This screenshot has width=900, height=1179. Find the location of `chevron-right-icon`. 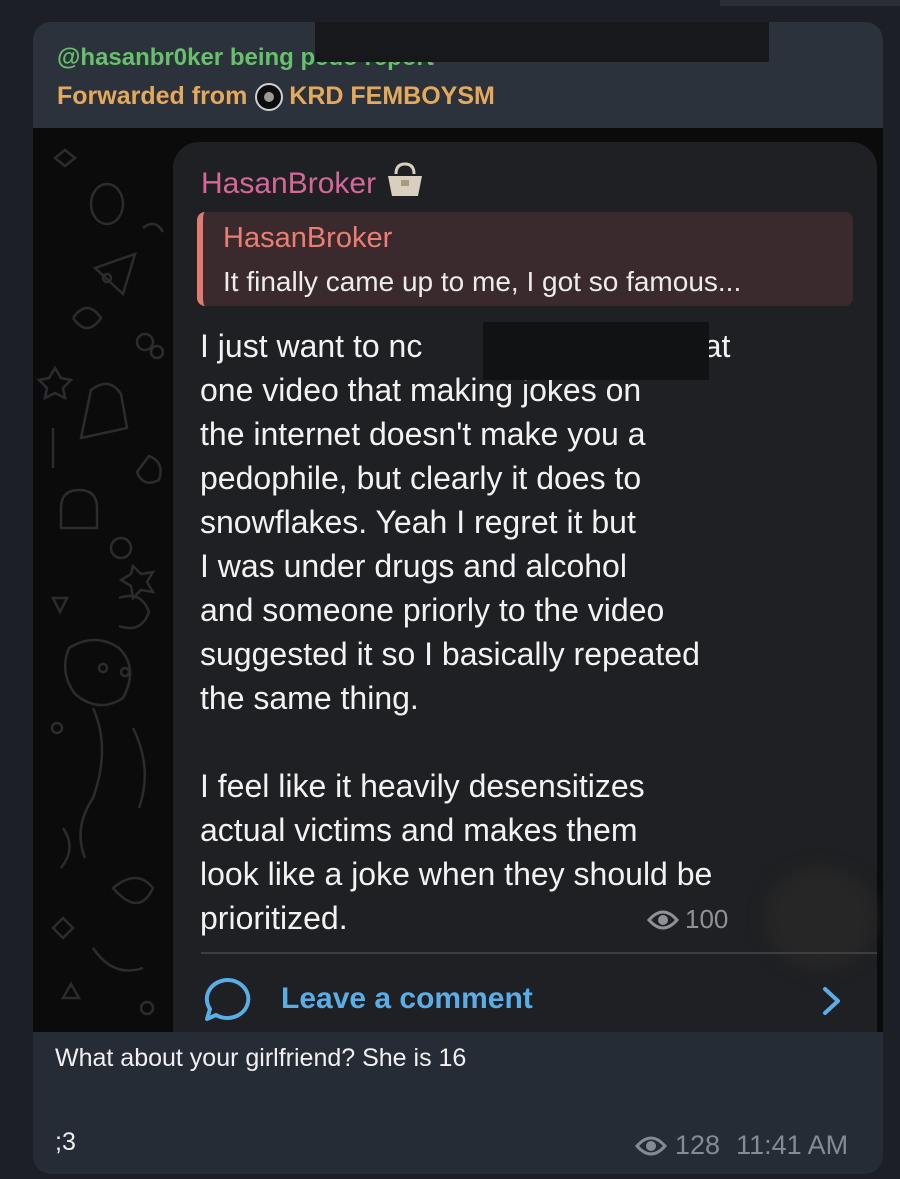

chevron-right-icon is located at coordinates (832, 1001).